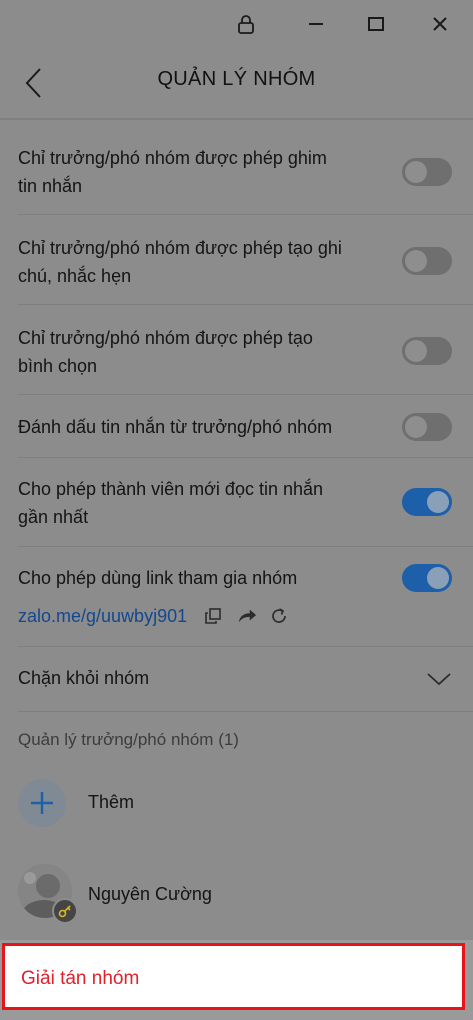 Image resolution: width=473 pixels, height=1020 pixels. What do you see at coordinates (175, 427) in the screenshot?
I see `setting-label: Đánh dấu tin nhắn từ trưởng/phó nhóm` at bounding box center [175, 427].